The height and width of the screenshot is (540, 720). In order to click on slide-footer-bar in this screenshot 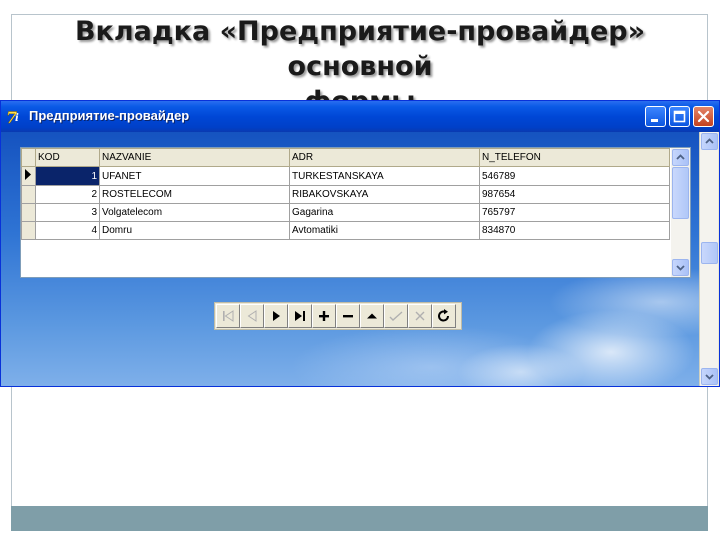, I will do `click(359, 518)`.